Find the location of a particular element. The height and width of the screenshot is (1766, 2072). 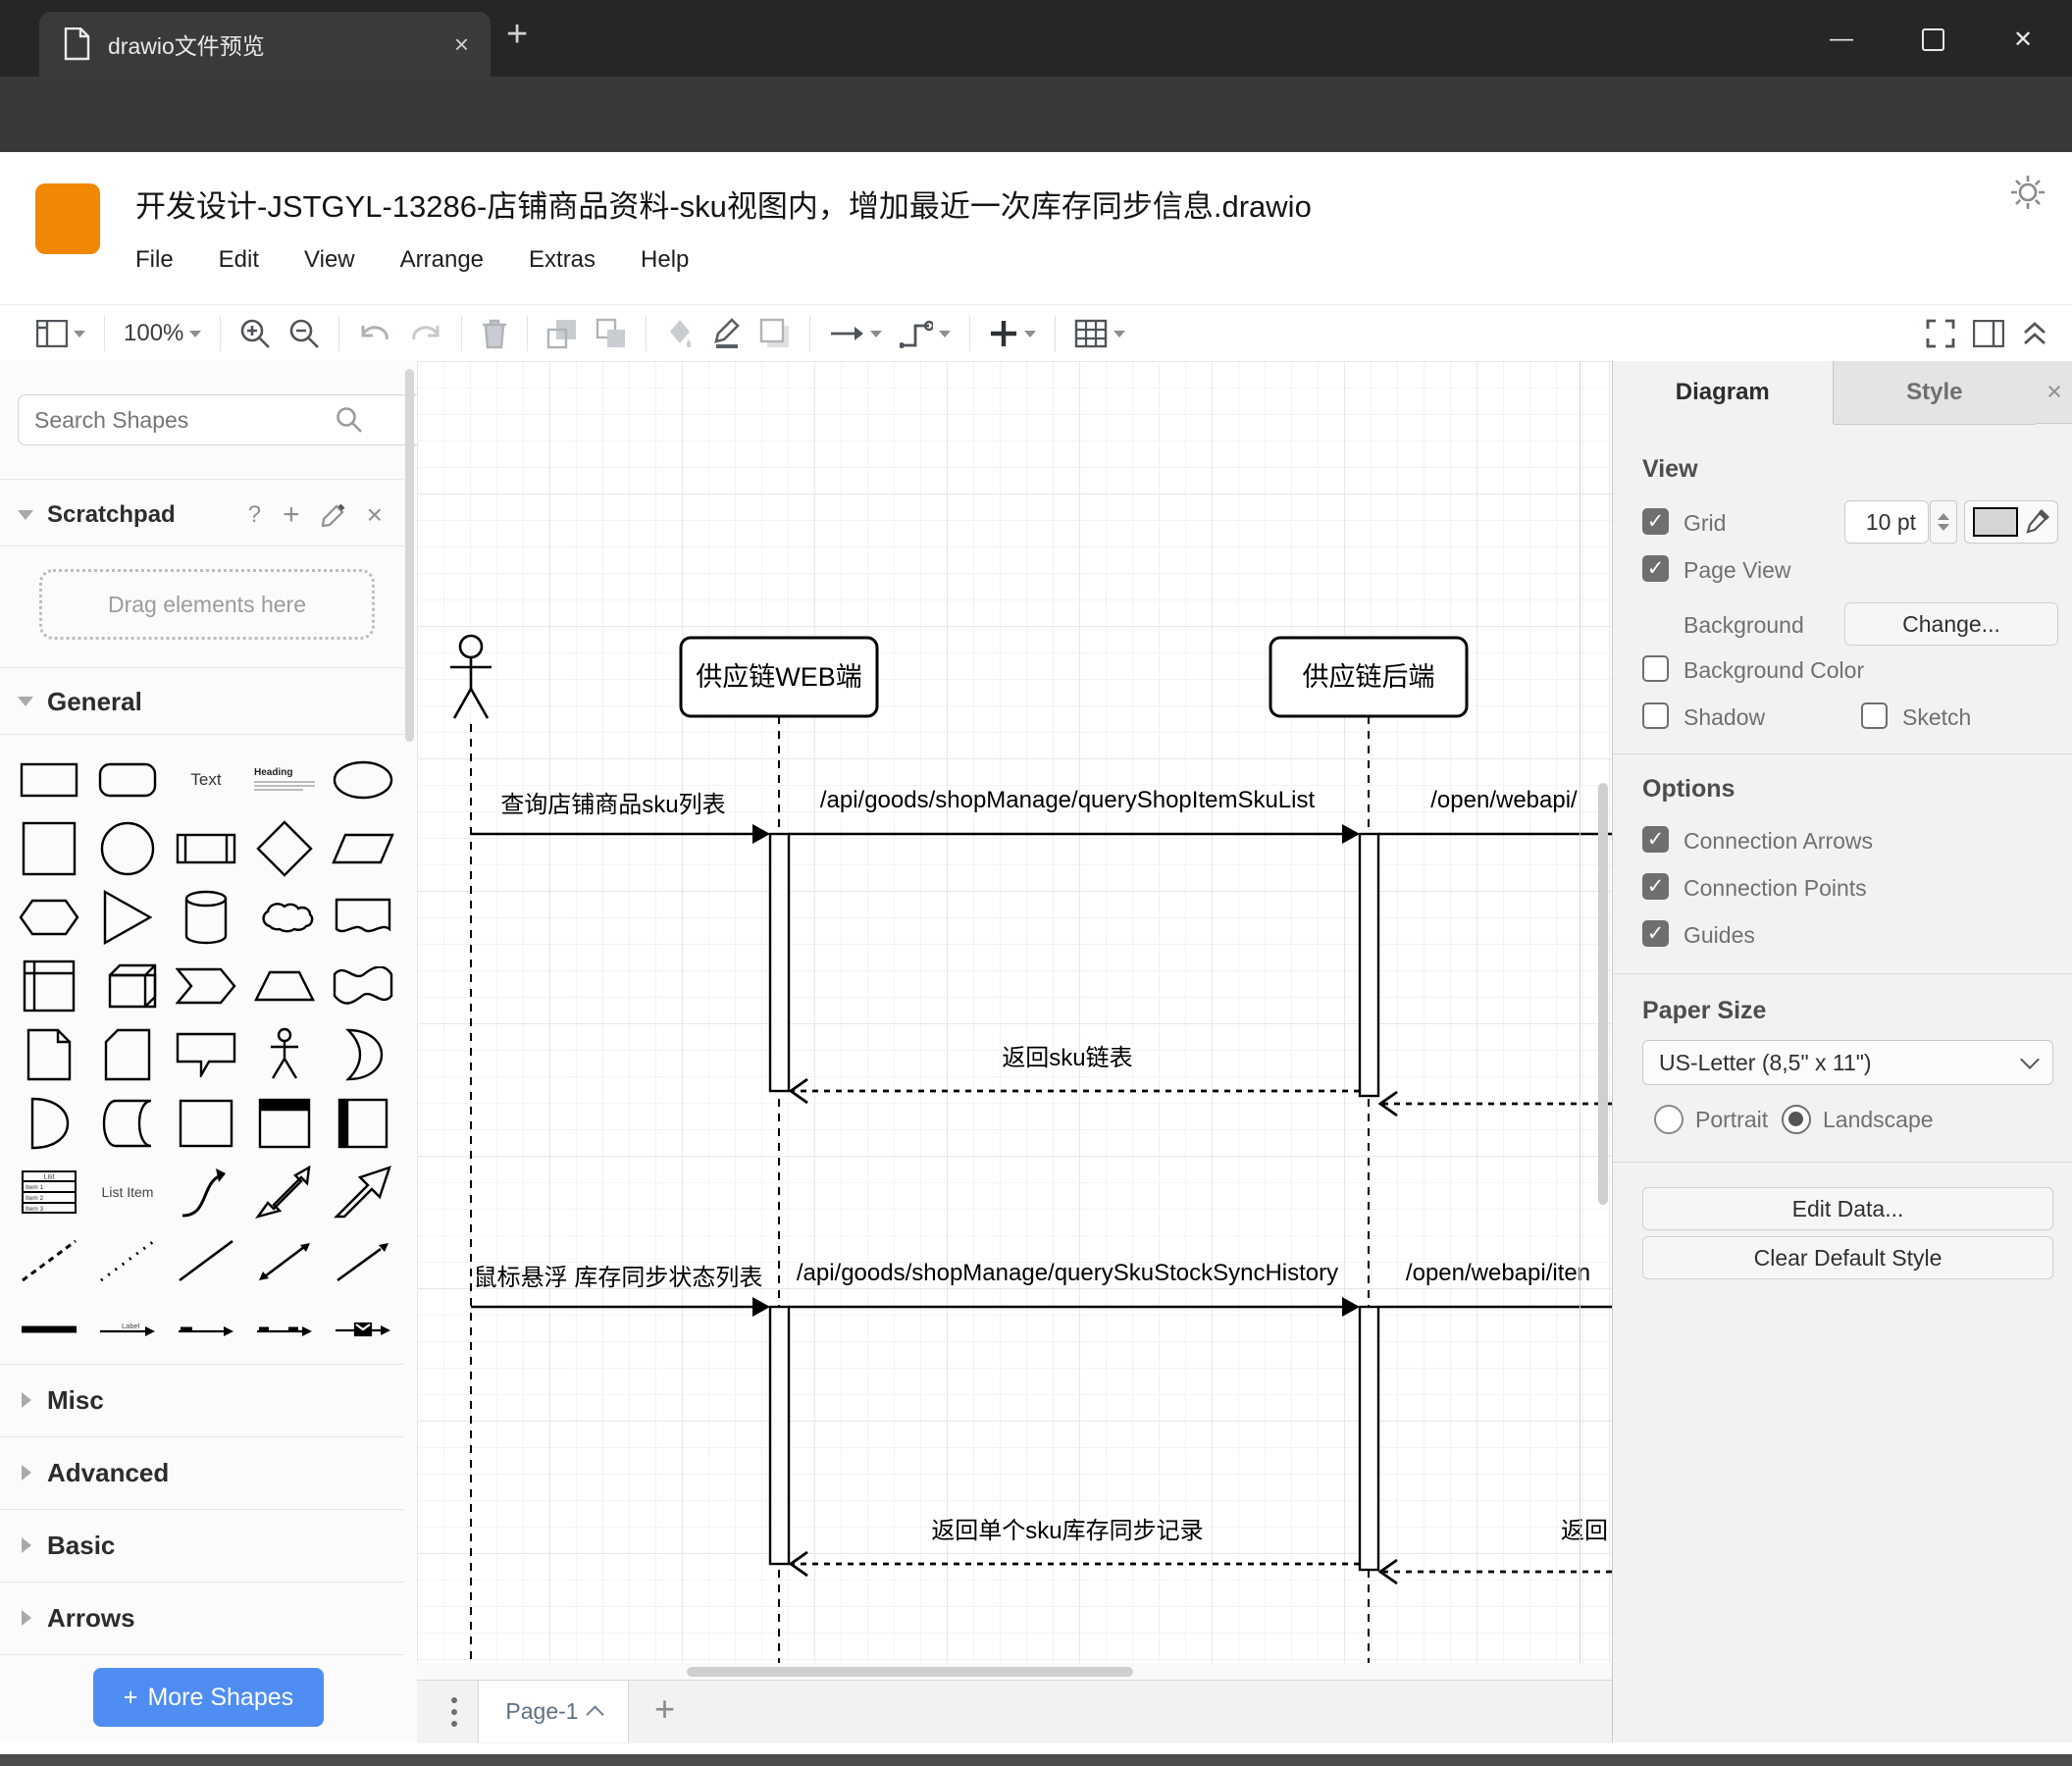

menu-file: File is located at coordinates (154, 260).